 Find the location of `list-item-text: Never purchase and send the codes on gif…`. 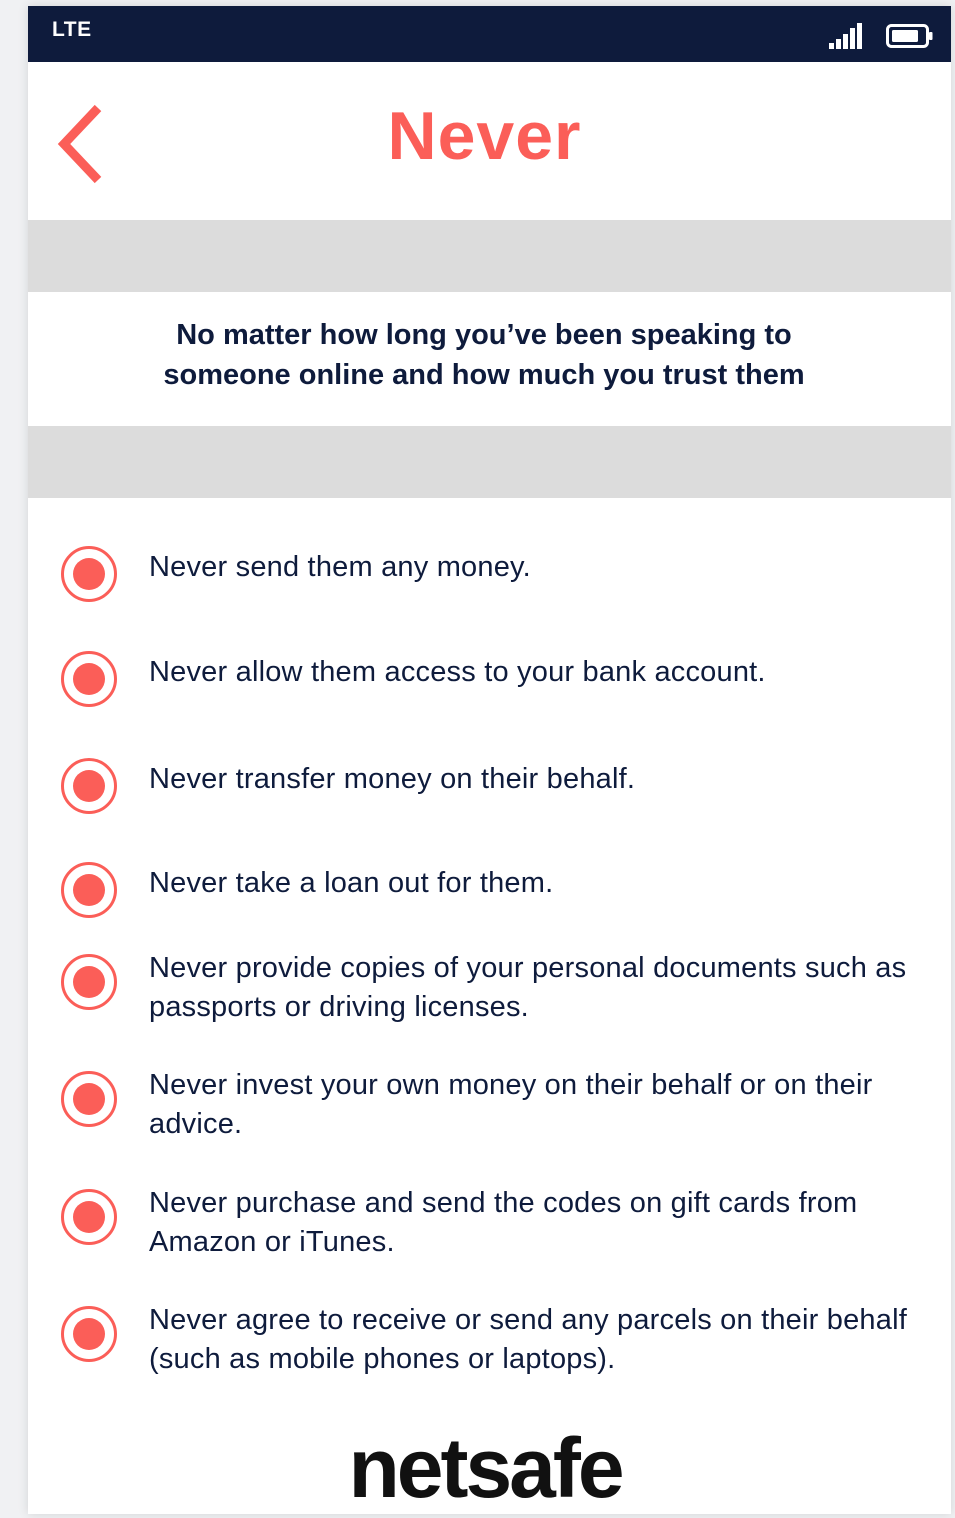

list-item-text: Never purchase and send the codes on gif… is located at coordinates (503, 1222).